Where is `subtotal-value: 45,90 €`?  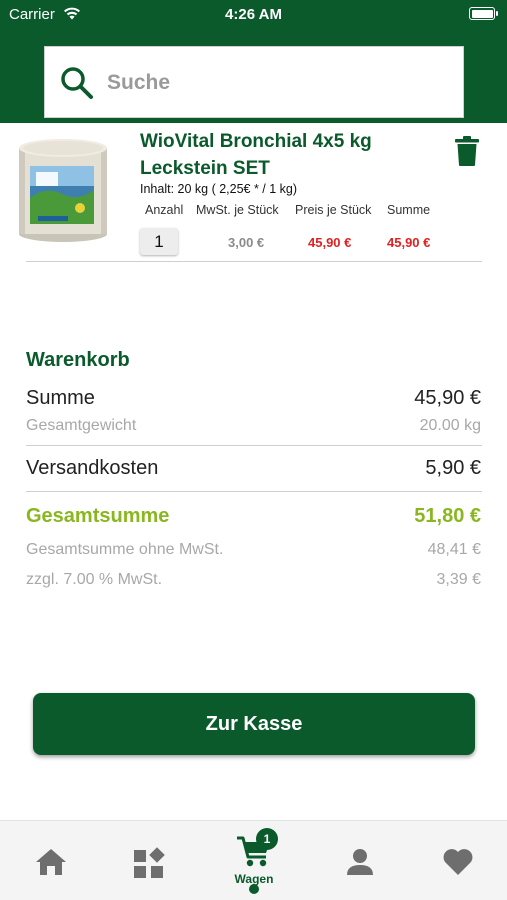 subtotal-value: 45,90 € is located at coordinates (447, 398).